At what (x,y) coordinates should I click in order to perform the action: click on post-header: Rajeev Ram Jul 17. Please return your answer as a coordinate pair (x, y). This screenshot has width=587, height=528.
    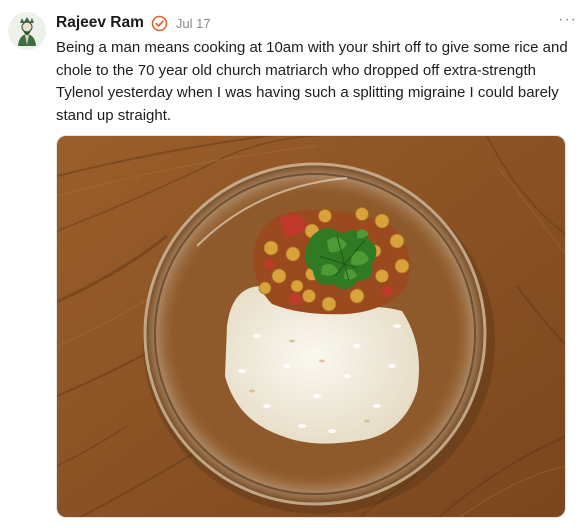
    Looking at the image, I should click on (133, 23).